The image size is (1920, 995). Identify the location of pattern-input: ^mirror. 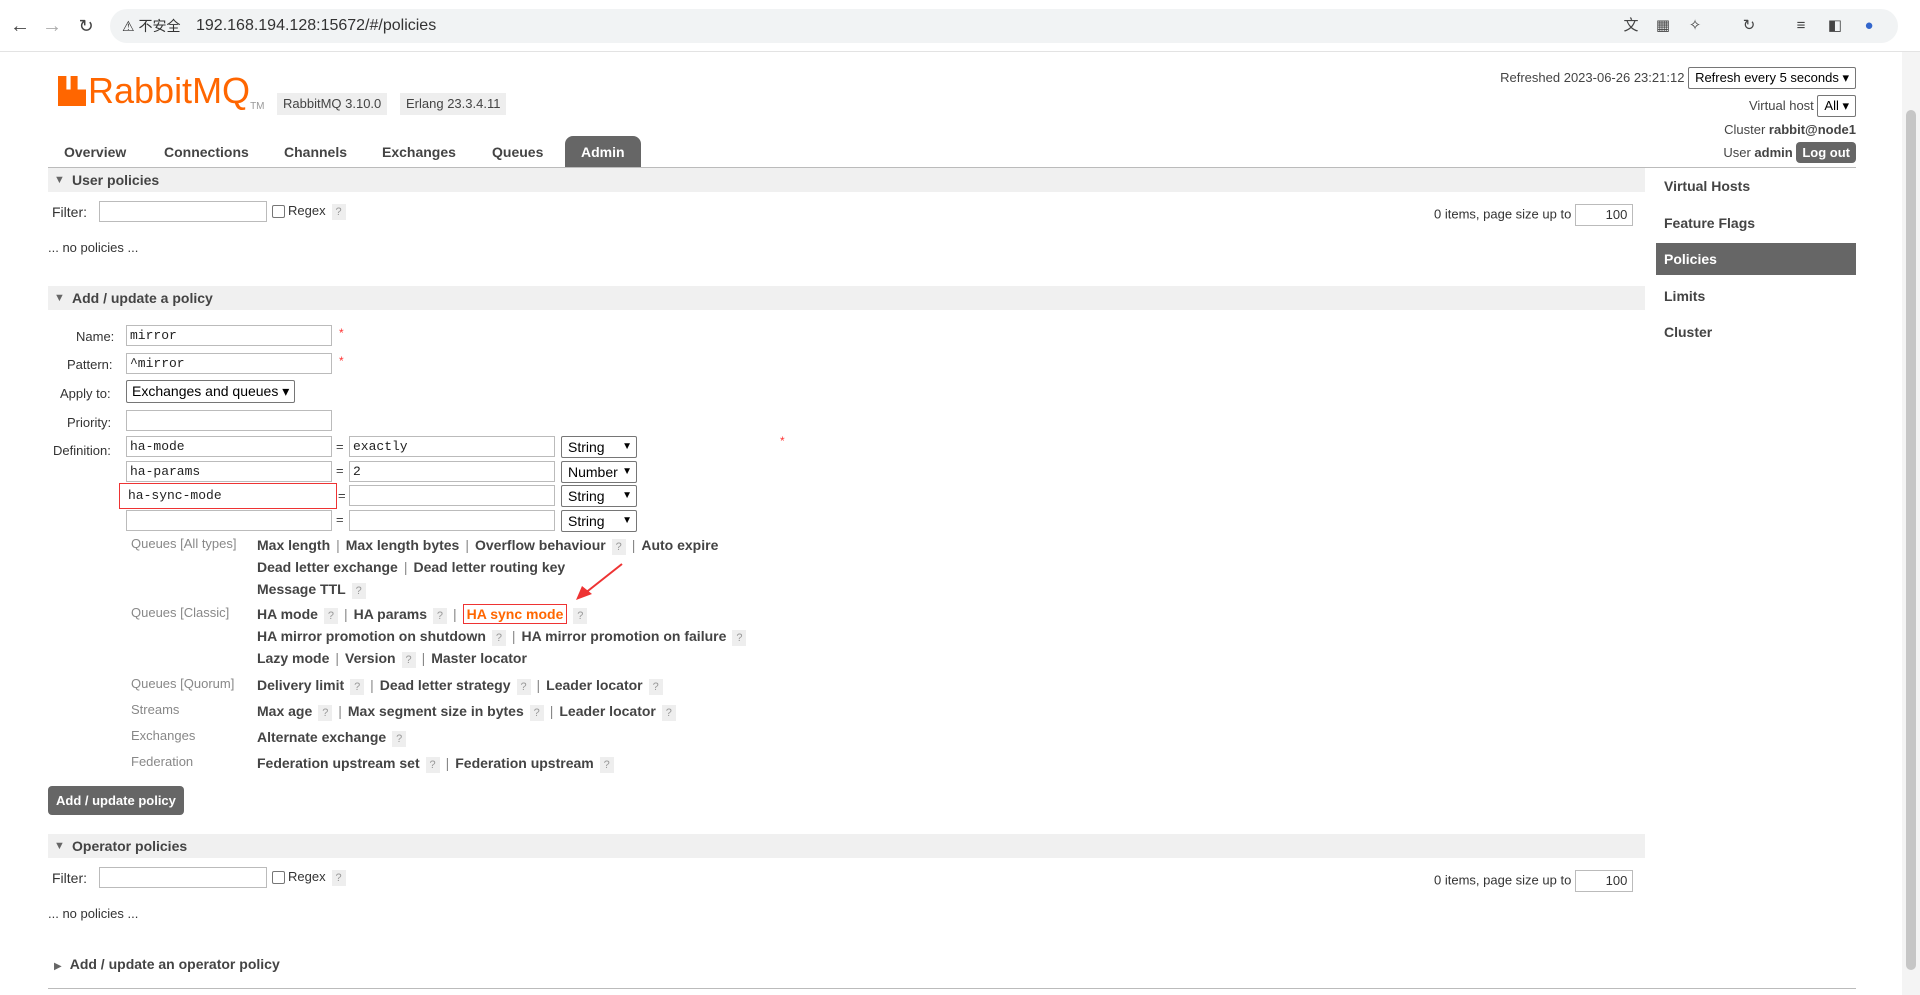
(229, 363).